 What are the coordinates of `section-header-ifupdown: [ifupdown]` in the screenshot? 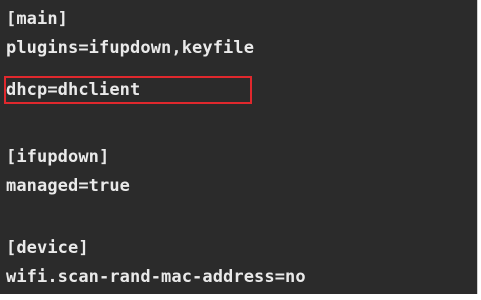 It's located at (58, 157).